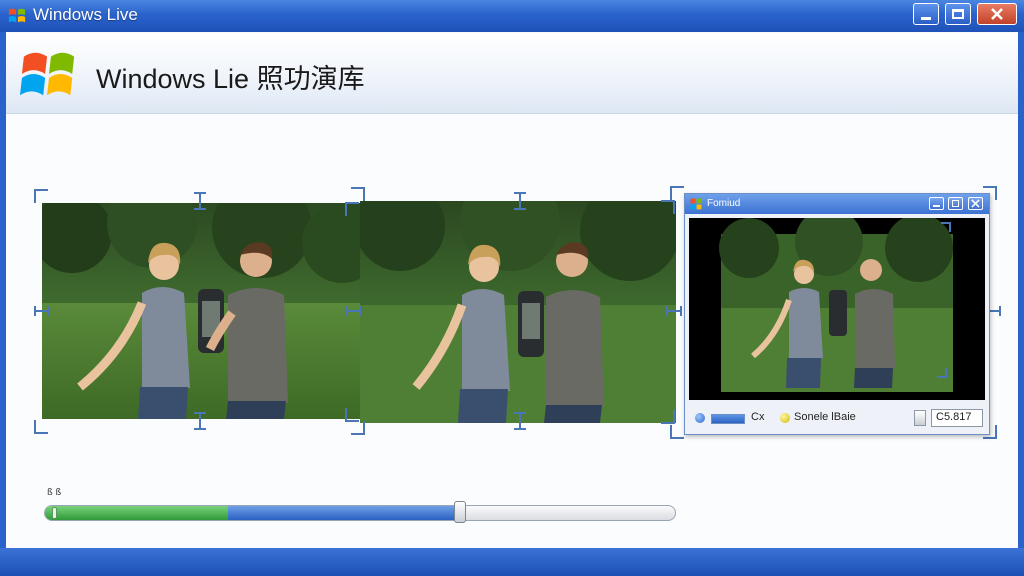 Image resolution: width=1024 pixels, height=576 pixels. I want to click on preview-close-button, so click(975, 203).